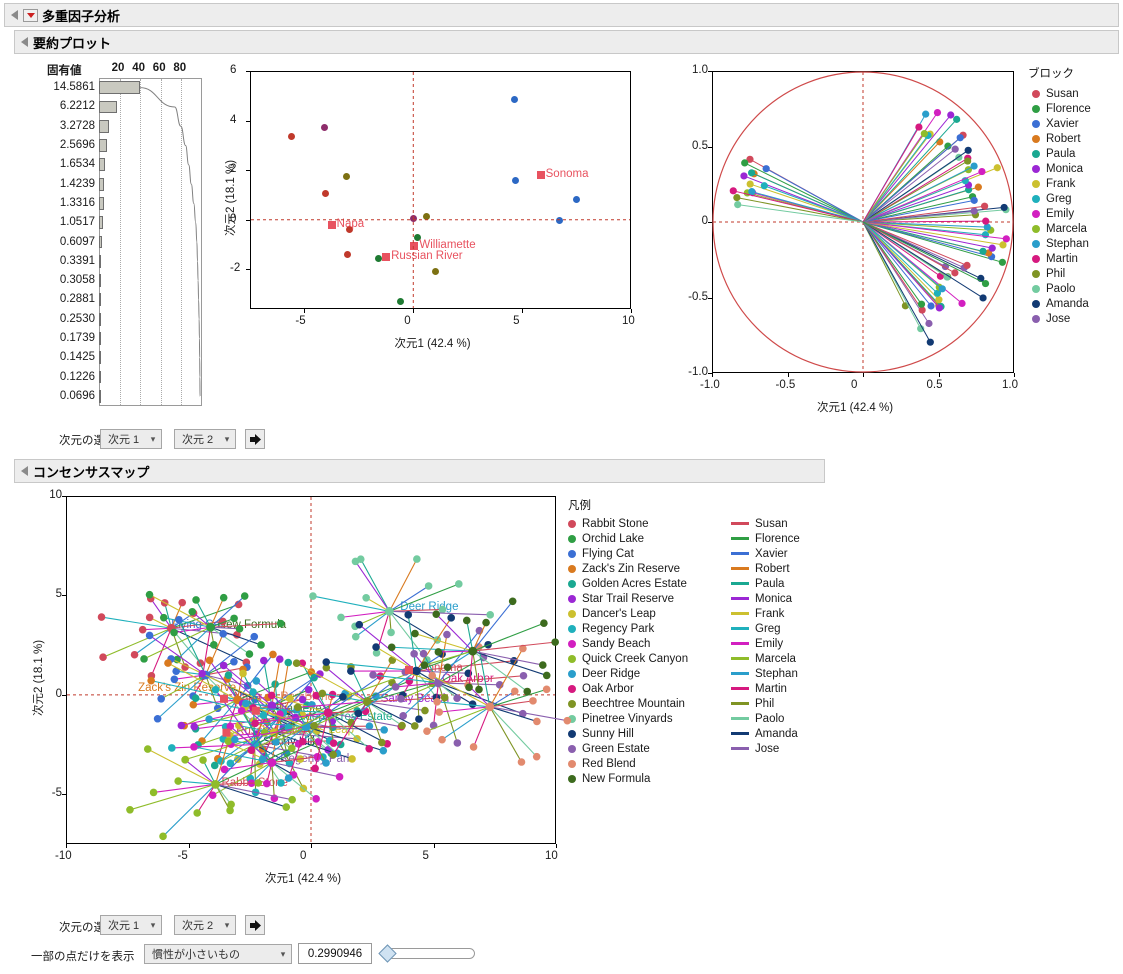  Describe the element at coordinates (386, 256) in the screenshot. I see `group-marker` at that location.